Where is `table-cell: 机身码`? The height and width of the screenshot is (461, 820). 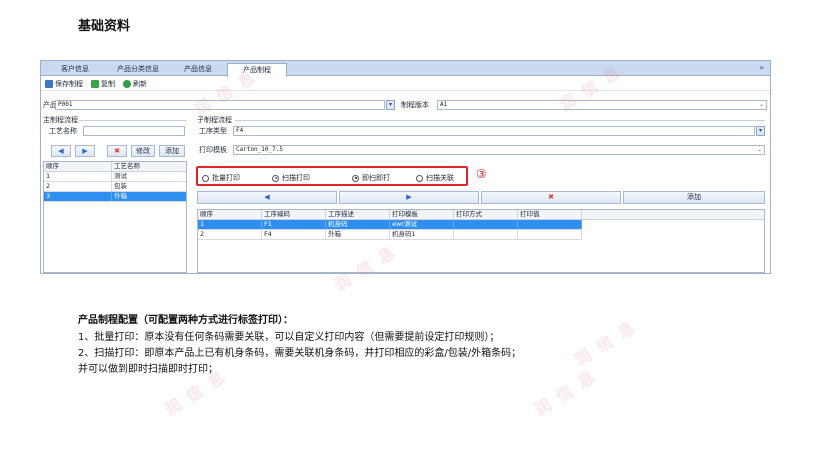 table-cell: 机身码 is located at coordinates (358, 224).